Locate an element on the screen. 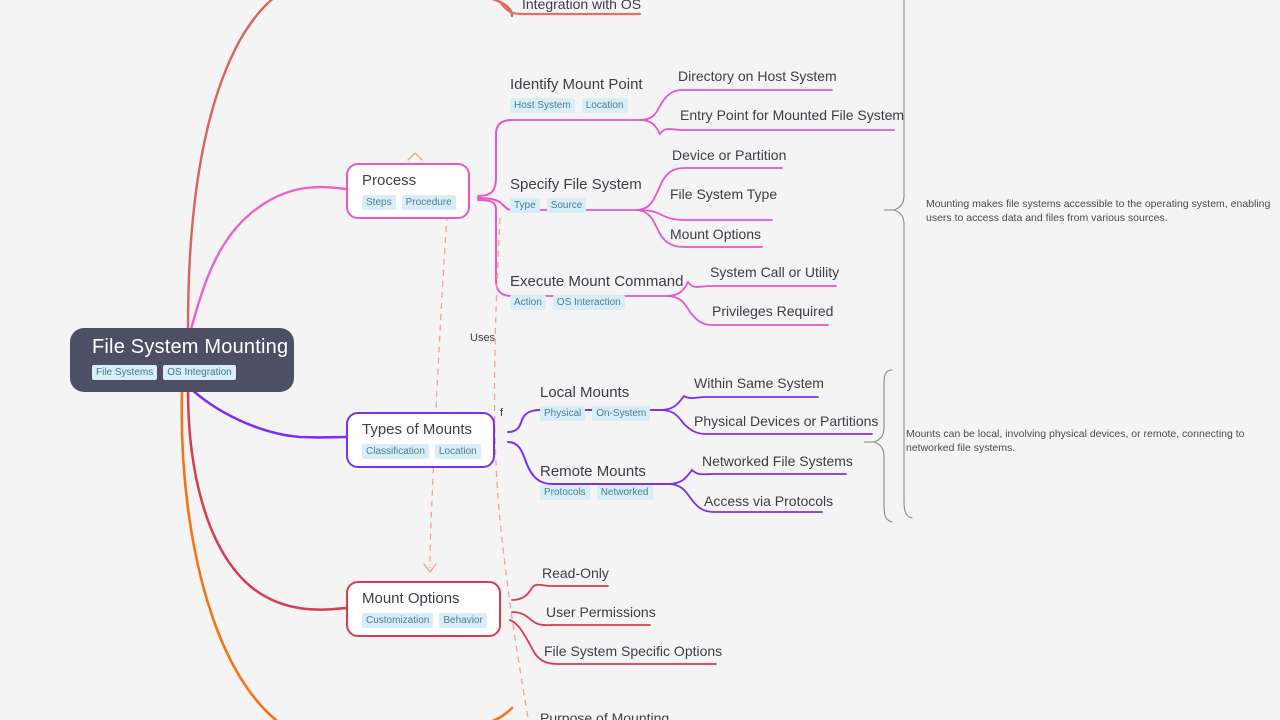 Image resolution: width=1280 pixels, height=720 pixels. wire-leaf-read-only is located at coordinates (560, 592).